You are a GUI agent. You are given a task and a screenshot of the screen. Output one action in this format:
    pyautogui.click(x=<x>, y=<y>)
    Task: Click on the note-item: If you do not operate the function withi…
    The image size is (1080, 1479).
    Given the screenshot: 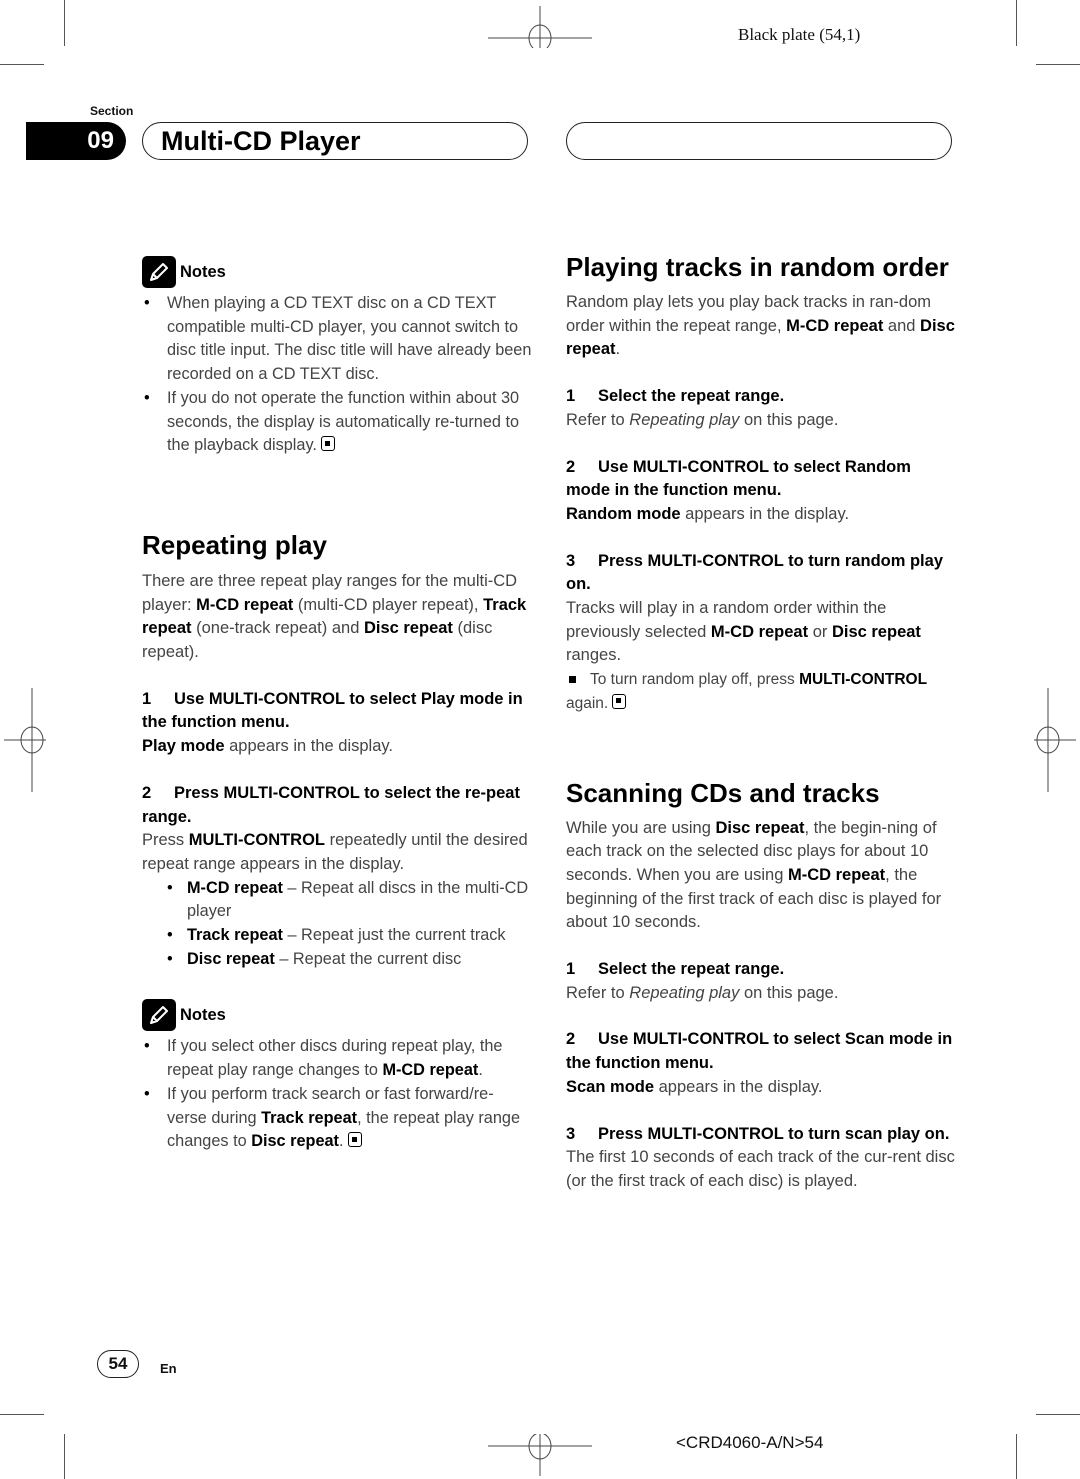 What is the action you would take?
    pyautogui.click(x=337, y=422)
    